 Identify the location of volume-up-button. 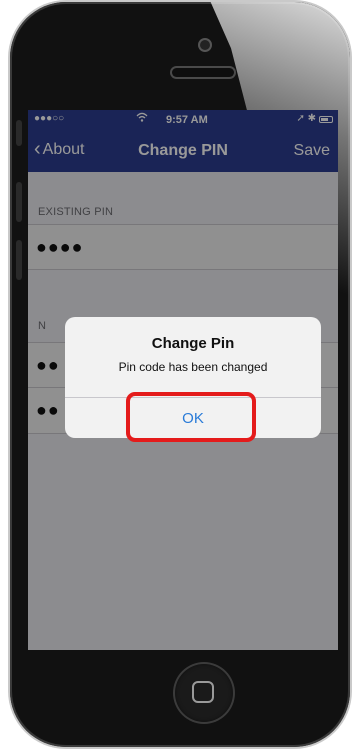
(19, 202).